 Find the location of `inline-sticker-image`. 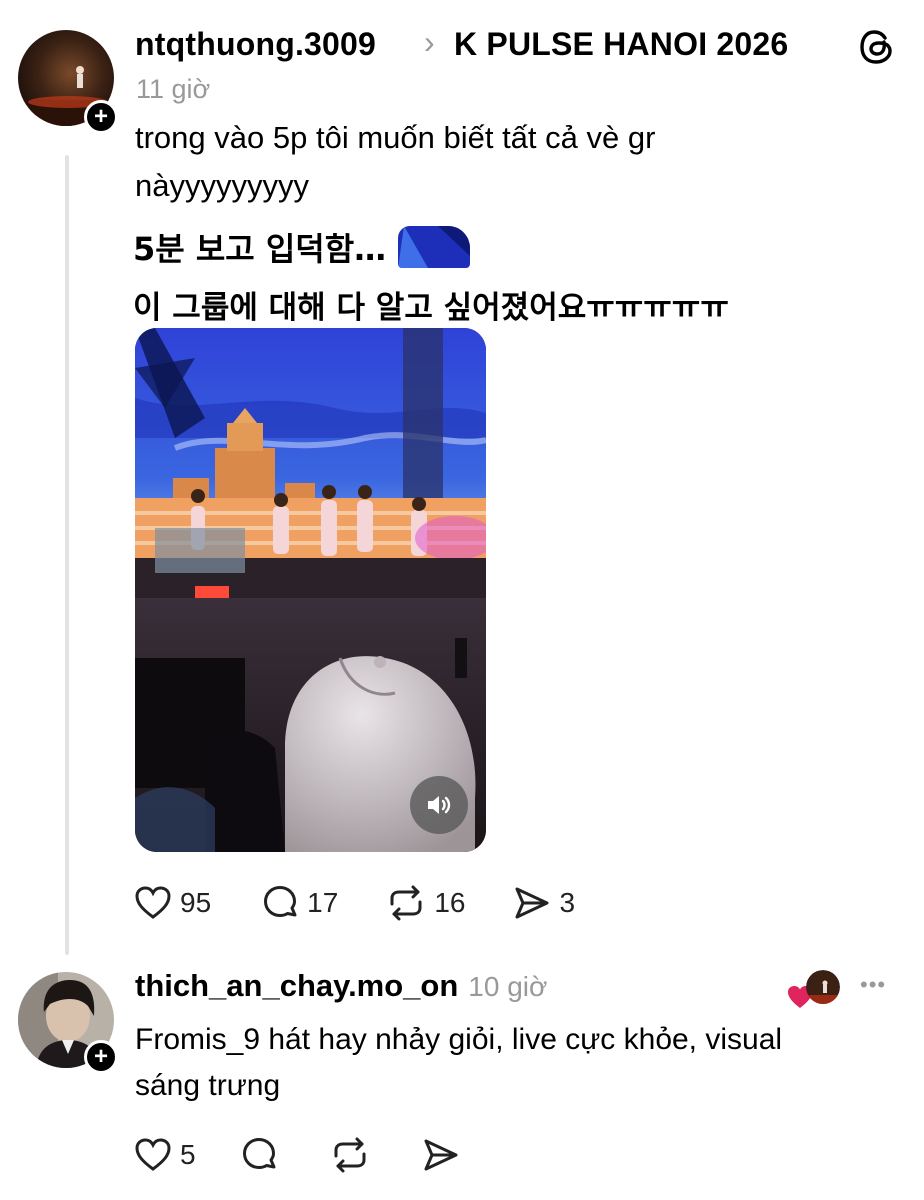

inline-sticker-image is located at coordinates (434, 247).